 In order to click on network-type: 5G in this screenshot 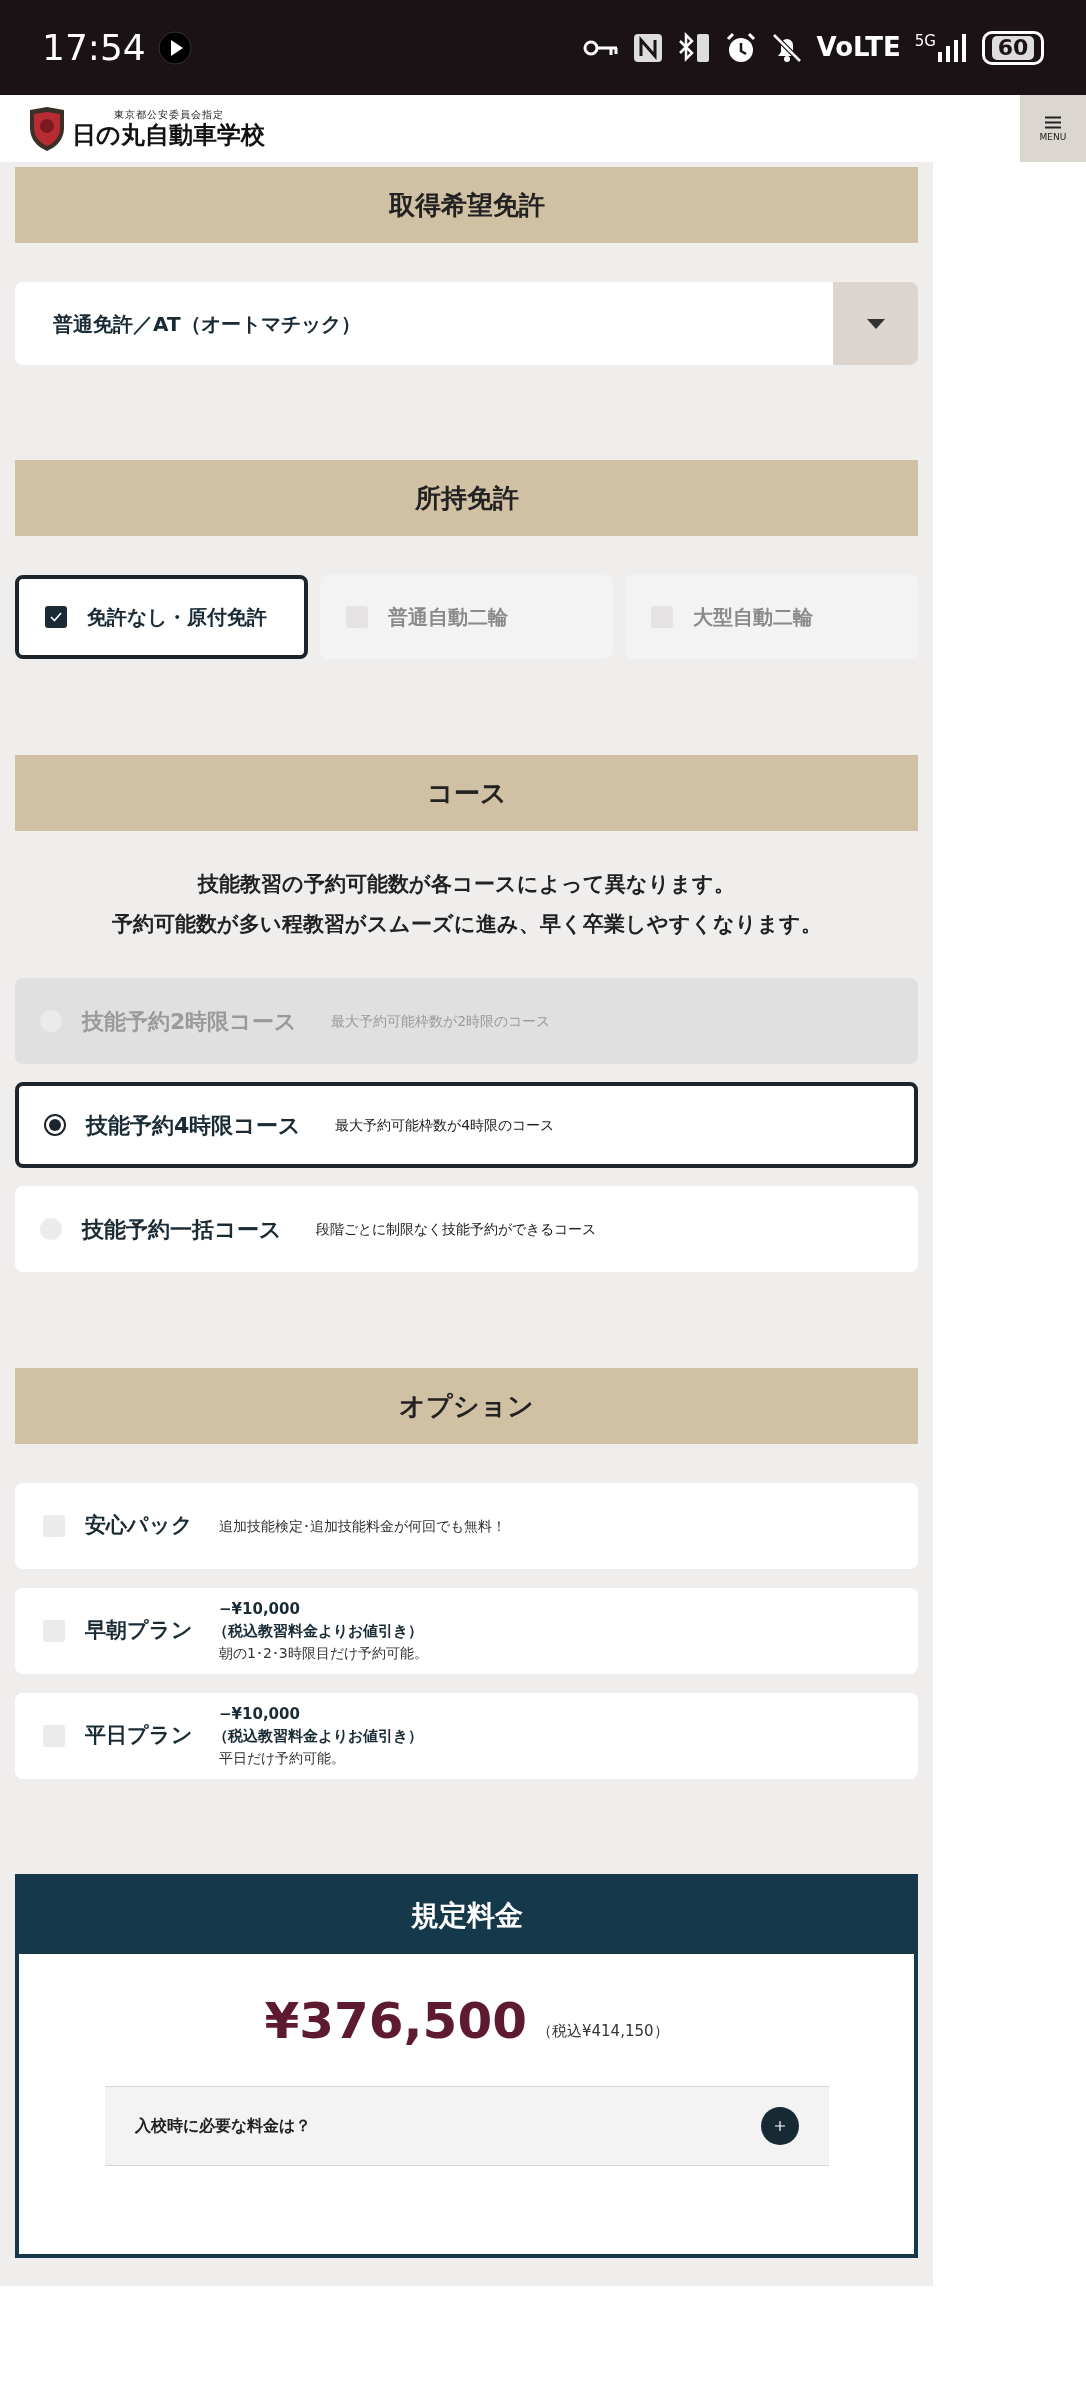, I will do `click(925, 41)`.